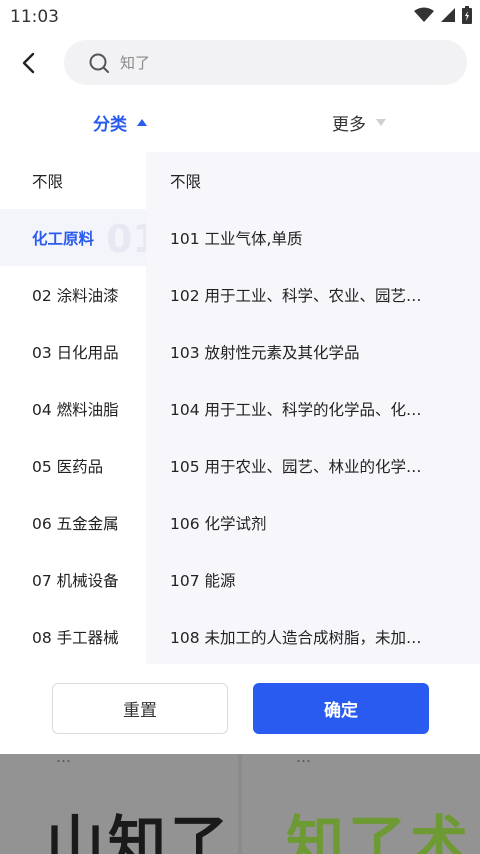 The height and width of the screenshot is (854, 480). I want to click on category-item: 07 机械设备, so click(73, 579).